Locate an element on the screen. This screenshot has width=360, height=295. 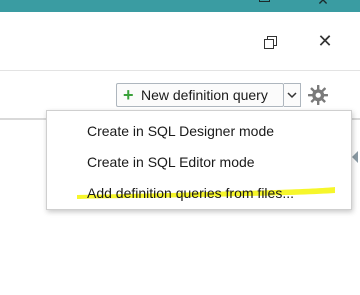
window-close-icon: ✕ is located at coordinates (323, 4).